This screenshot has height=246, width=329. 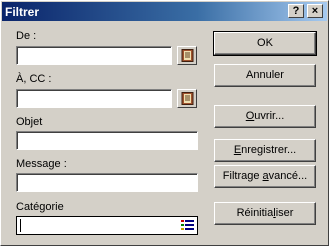 I want to click on subject-field, so click(x=107, y=140).